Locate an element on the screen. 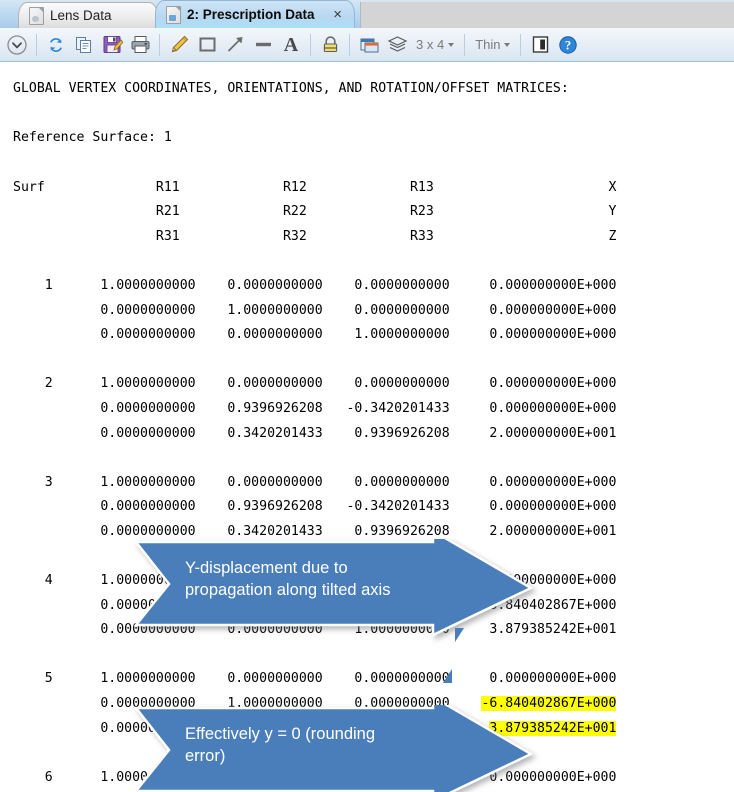  page-view-icon is located at coordinates (540, 44).